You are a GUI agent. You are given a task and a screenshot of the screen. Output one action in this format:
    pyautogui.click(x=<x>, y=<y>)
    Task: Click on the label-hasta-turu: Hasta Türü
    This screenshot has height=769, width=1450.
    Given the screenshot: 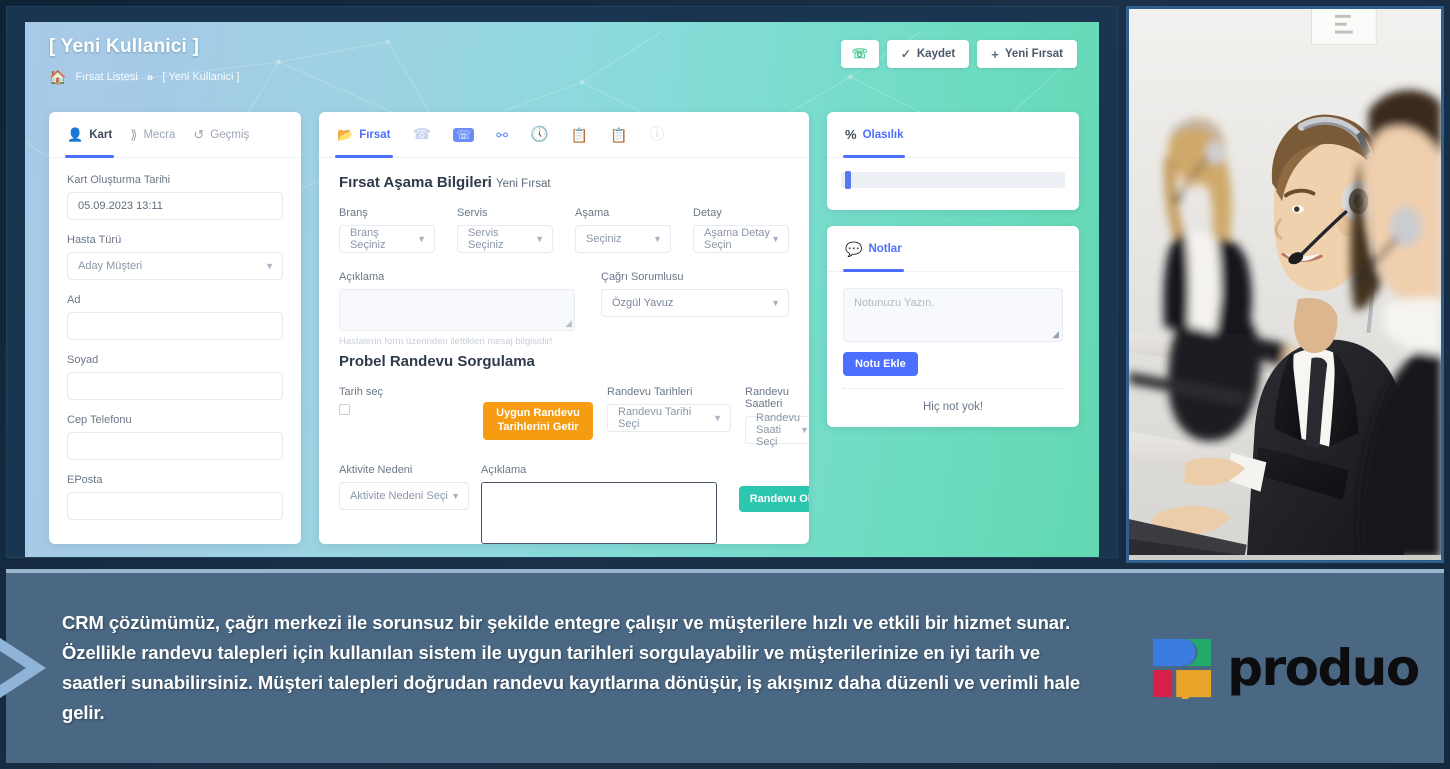 What is the action you would take?
    pyautogui.click(x=94, y=240)
    